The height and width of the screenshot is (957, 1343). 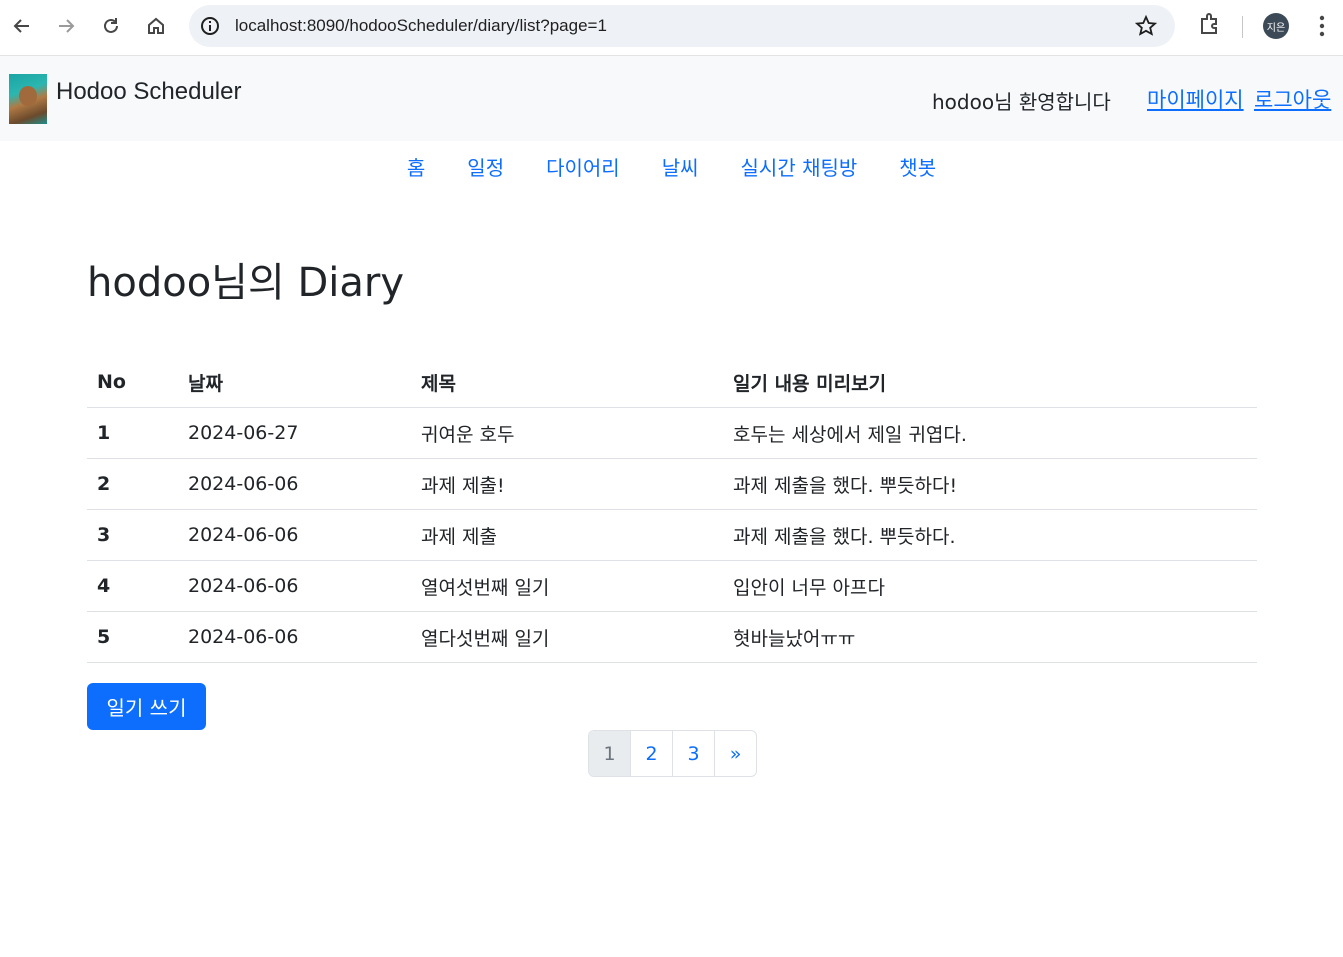 What do you see at coordinates (111, 26) in the screenshot?
I see `reload-icon` at bounding box center [111, 26].